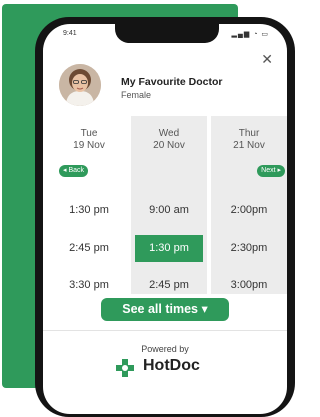  What do you see at coordinates (271, 171) in the screenshot?
I see `next-button: Next ▸` at bounding box center [271, 171].